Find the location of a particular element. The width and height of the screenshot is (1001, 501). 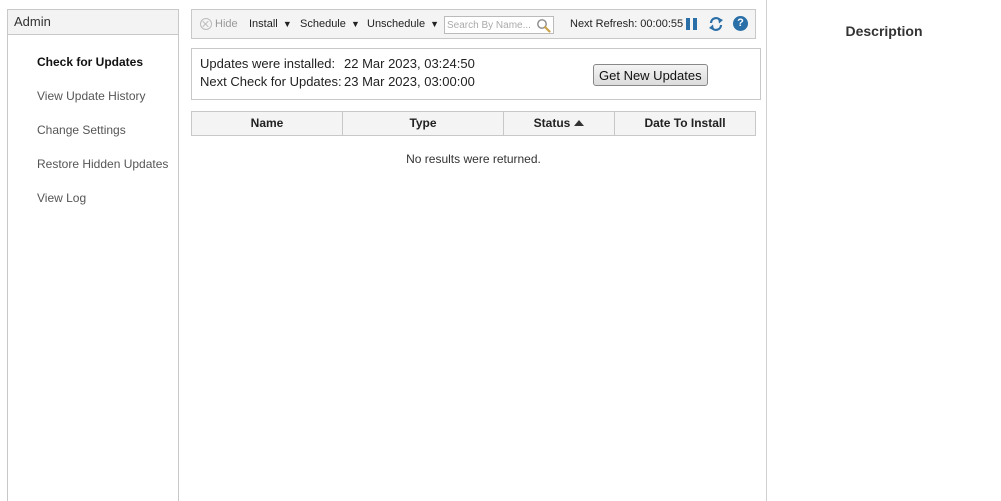

hide-icon is located at coordinates (206, 24).